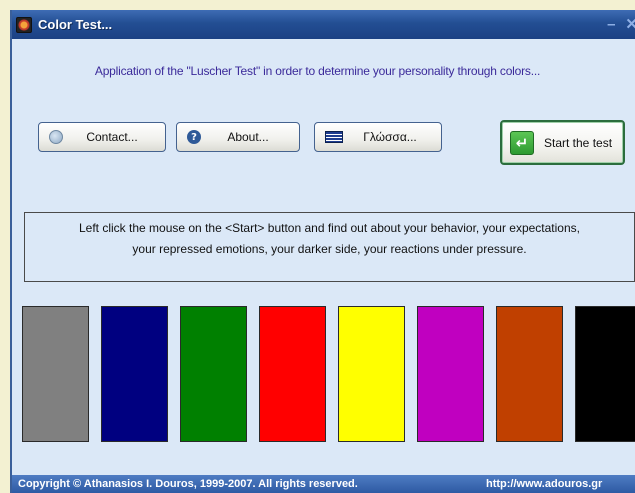 Image resolution: width=635 pixels, height=493 pixels. I want to click on minimize-button: –, so click(611, 24).